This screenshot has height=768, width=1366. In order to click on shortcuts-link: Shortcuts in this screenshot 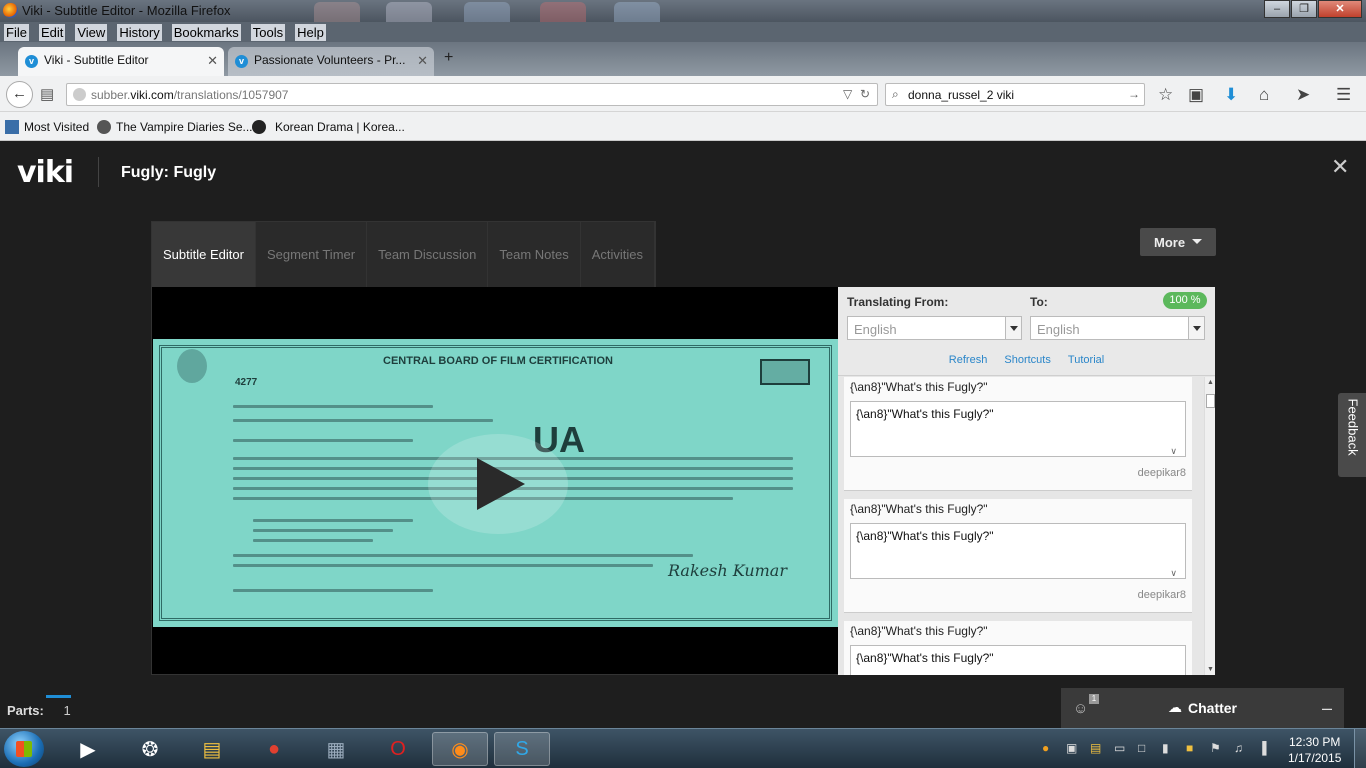, I will do `click(1027, 360)`.